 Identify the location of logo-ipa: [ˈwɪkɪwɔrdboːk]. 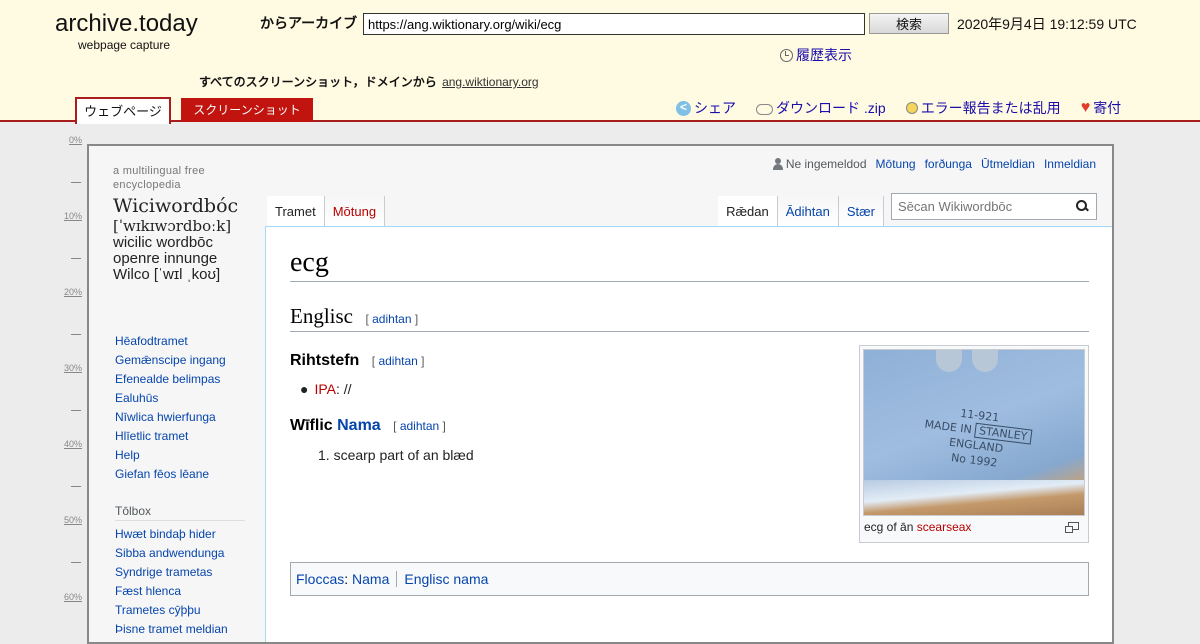
(172, 226).